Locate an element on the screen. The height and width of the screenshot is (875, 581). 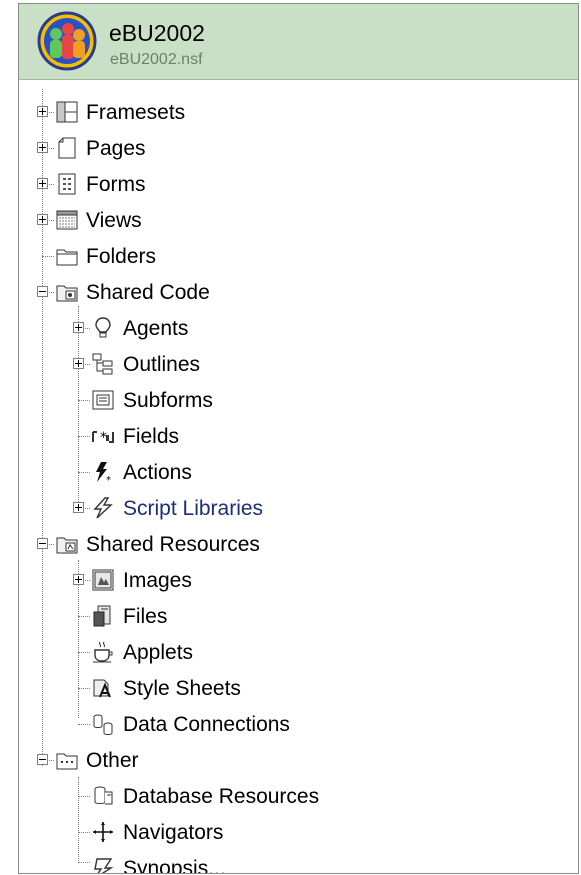
shared-code-folder-icon is located at coordinates (67, 293).